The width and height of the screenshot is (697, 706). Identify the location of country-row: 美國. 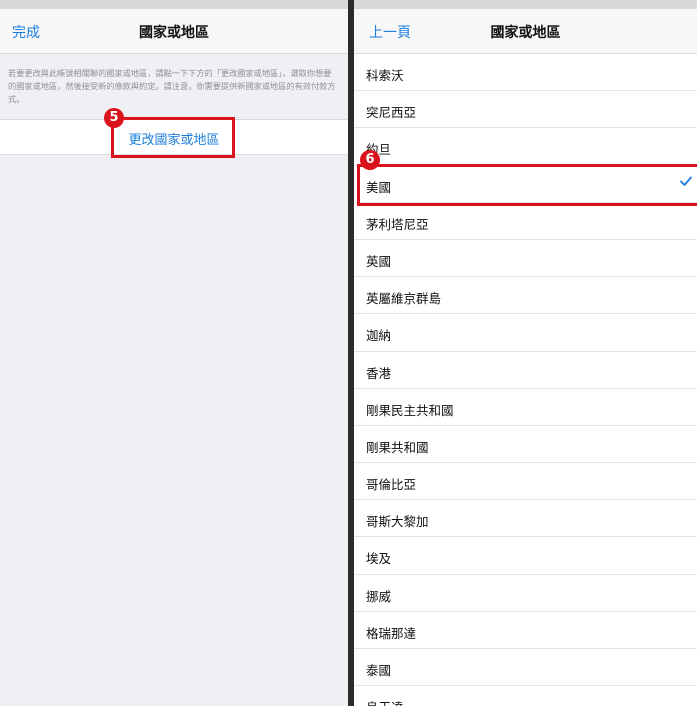
(525, 184).